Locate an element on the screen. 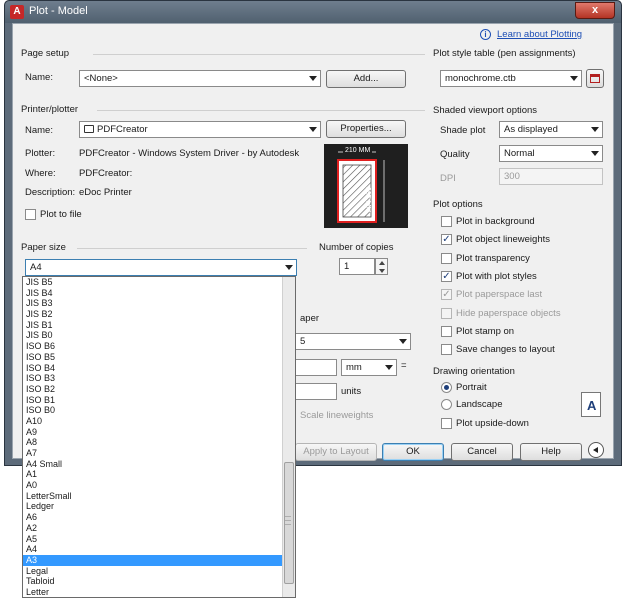  help-button: Help is located at coordinates (551, 452).